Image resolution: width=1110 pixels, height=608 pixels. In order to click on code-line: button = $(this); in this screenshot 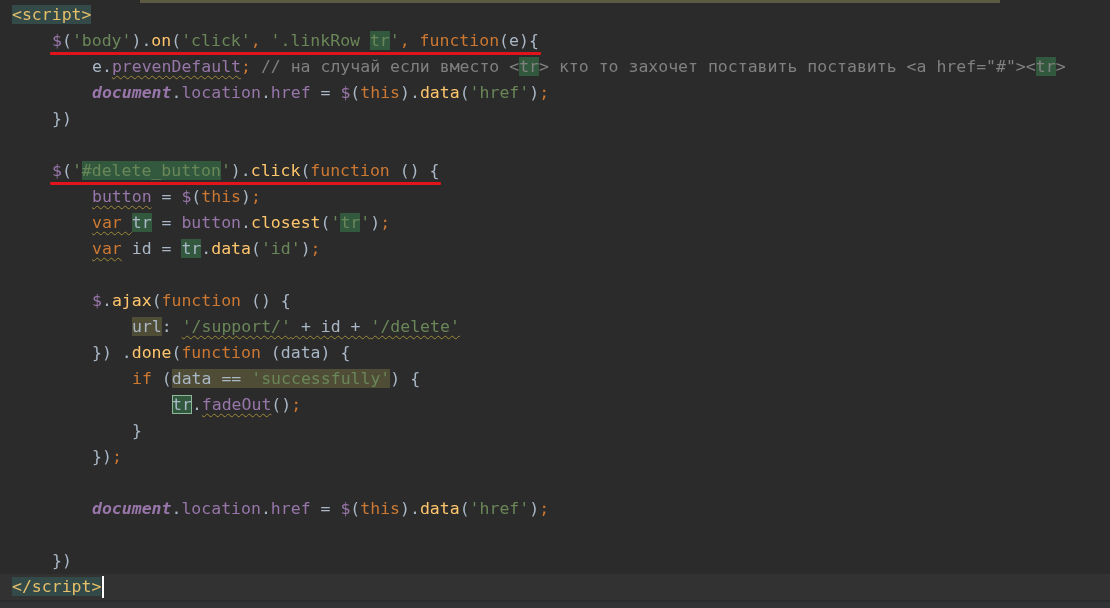, I will do `click(176, 196)`.